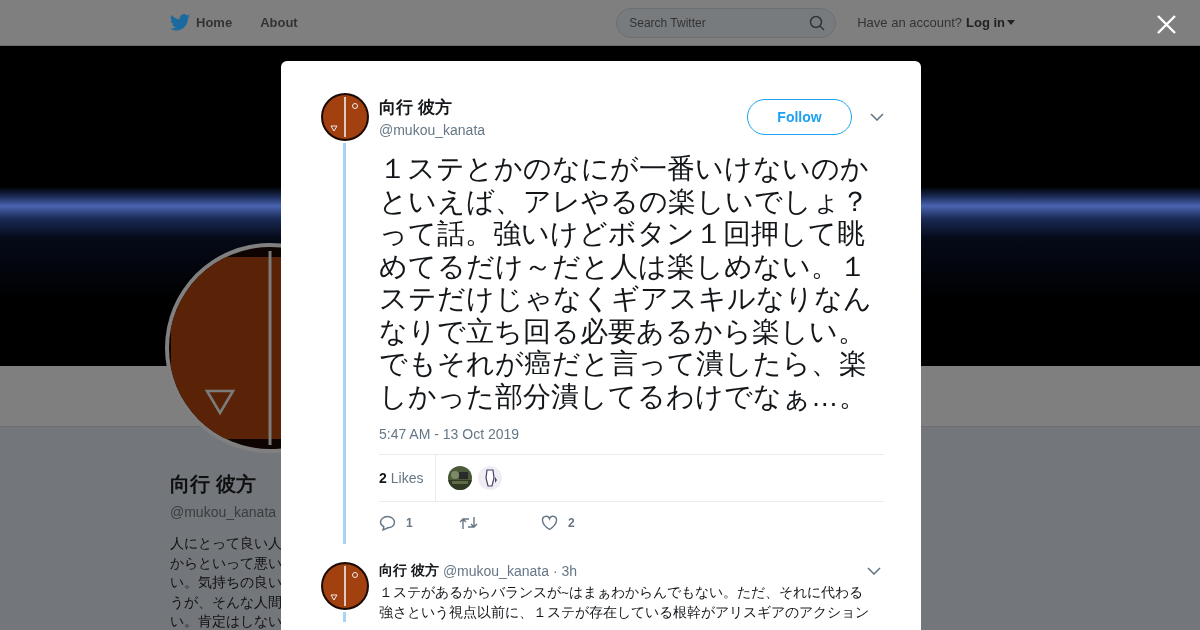 The width and height of the screenshot is (1200, 630). I want to click on heart-icon, so click(549, 523).